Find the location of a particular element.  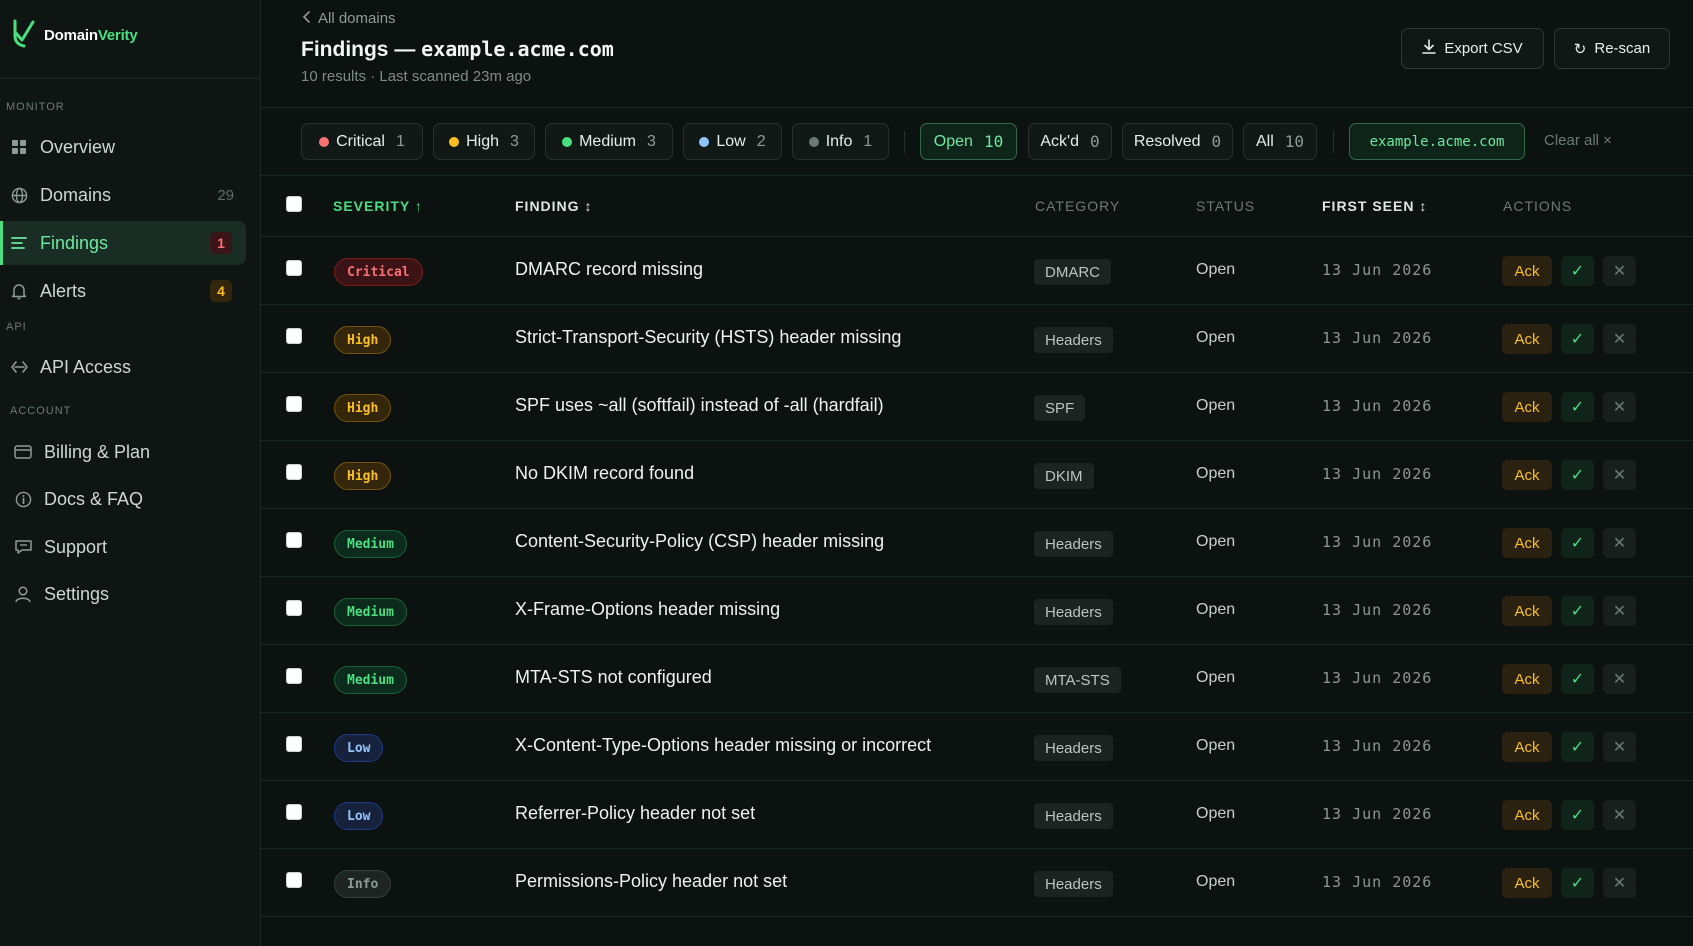

brand-logo: DomainVerity is located at coordinates (75, 35).